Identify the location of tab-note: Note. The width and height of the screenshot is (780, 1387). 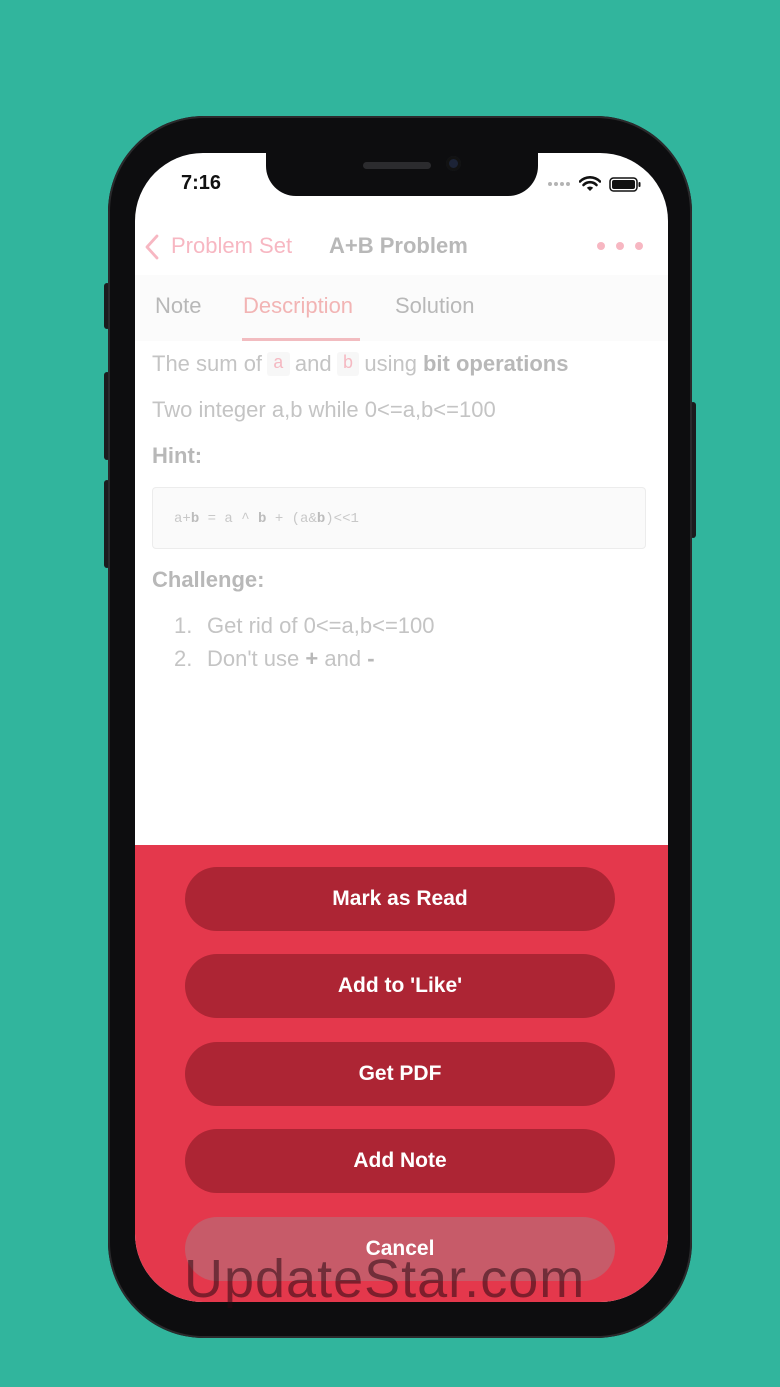
(178, 306).